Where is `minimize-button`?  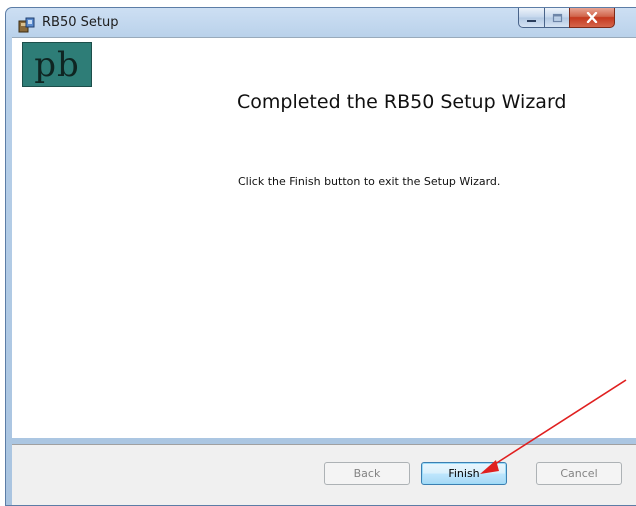
minimize-button is located at coordinates (531, 18).